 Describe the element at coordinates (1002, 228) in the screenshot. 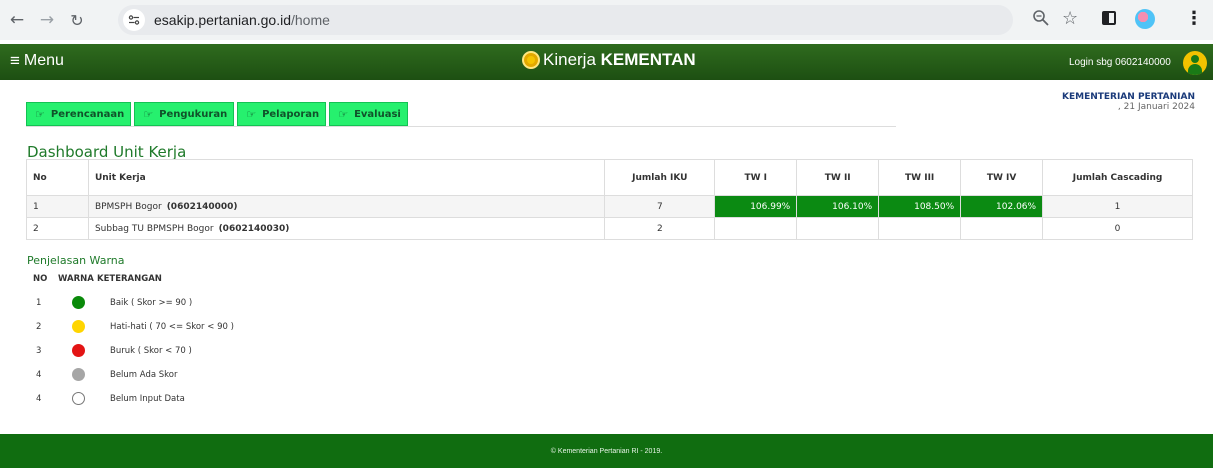

I see `tw4-score` at that location.